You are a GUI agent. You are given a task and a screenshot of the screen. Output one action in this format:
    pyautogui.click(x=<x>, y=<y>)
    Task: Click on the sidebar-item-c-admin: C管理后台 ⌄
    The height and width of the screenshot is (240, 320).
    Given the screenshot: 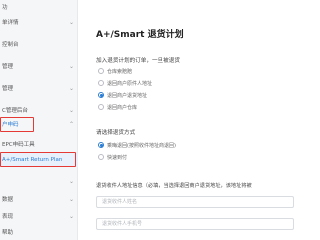 What is the action you would take?
    pyautogui.click(x=39, y=111)
    